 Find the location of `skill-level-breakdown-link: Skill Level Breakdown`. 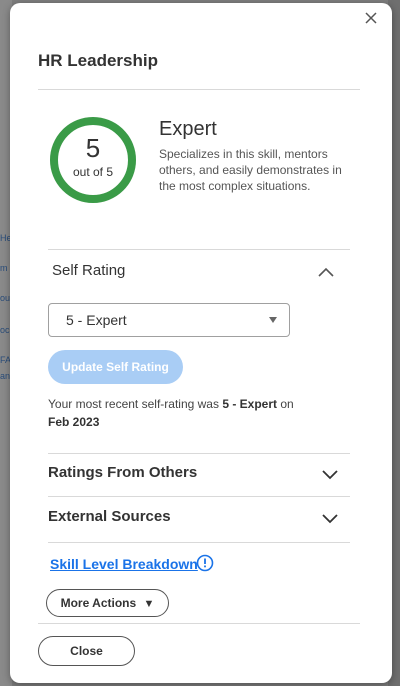

skill-level-breakdown-link: Skill Level Breakdown is located at coordinates (124, 564).